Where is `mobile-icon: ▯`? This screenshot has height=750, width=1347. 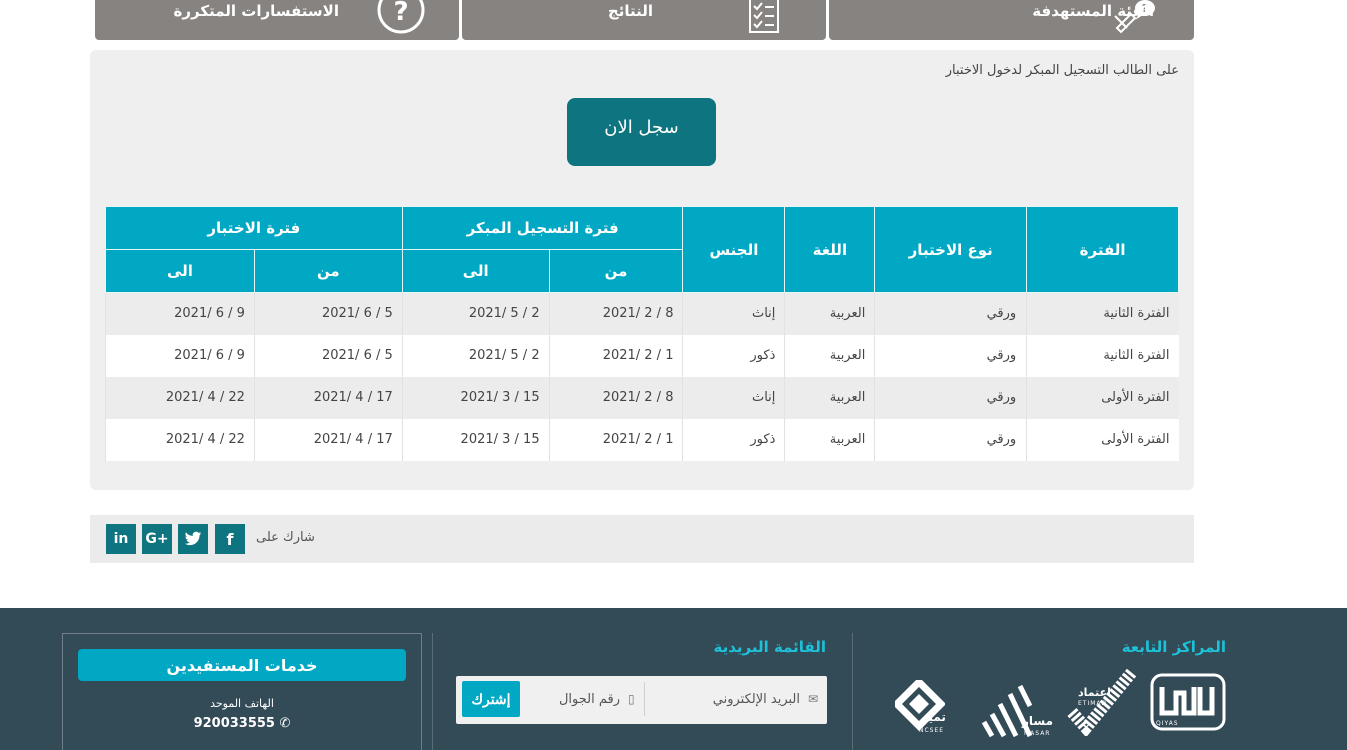 mobile-icon: ▯ is located at coordinates (631, 699).